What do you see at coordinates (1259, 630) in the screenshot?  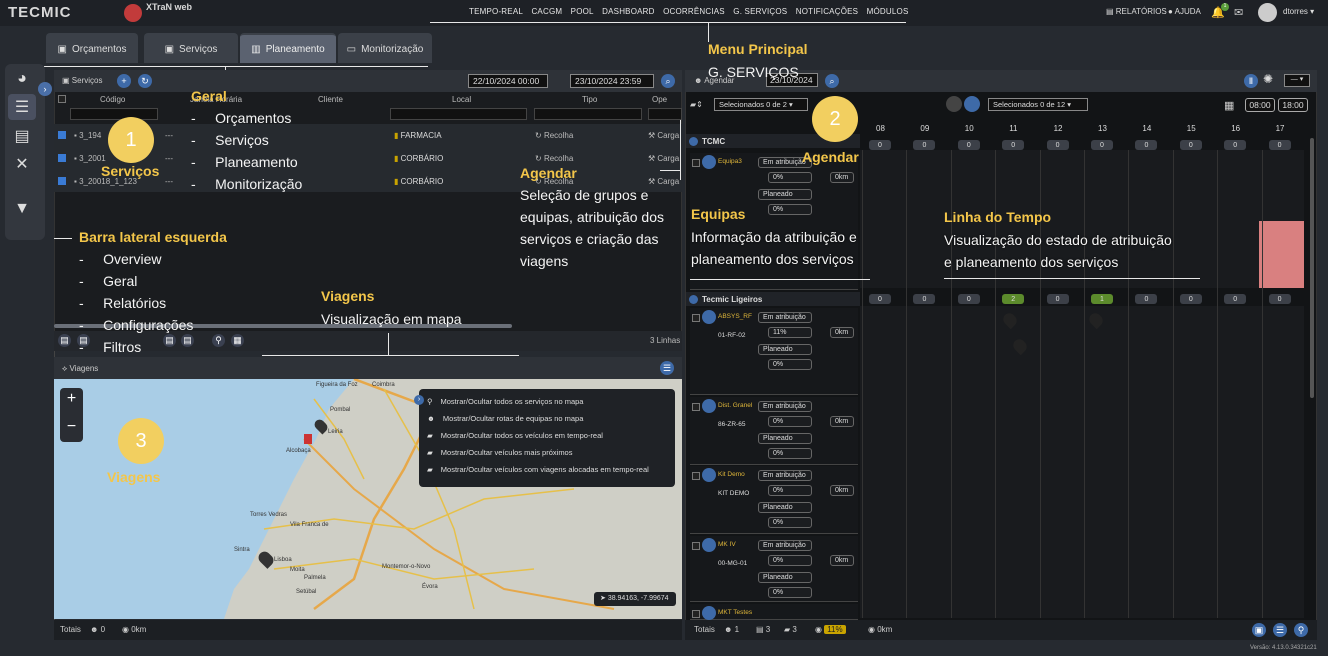 I see `save-icon: ▣` at bounding box center [1259, 630].